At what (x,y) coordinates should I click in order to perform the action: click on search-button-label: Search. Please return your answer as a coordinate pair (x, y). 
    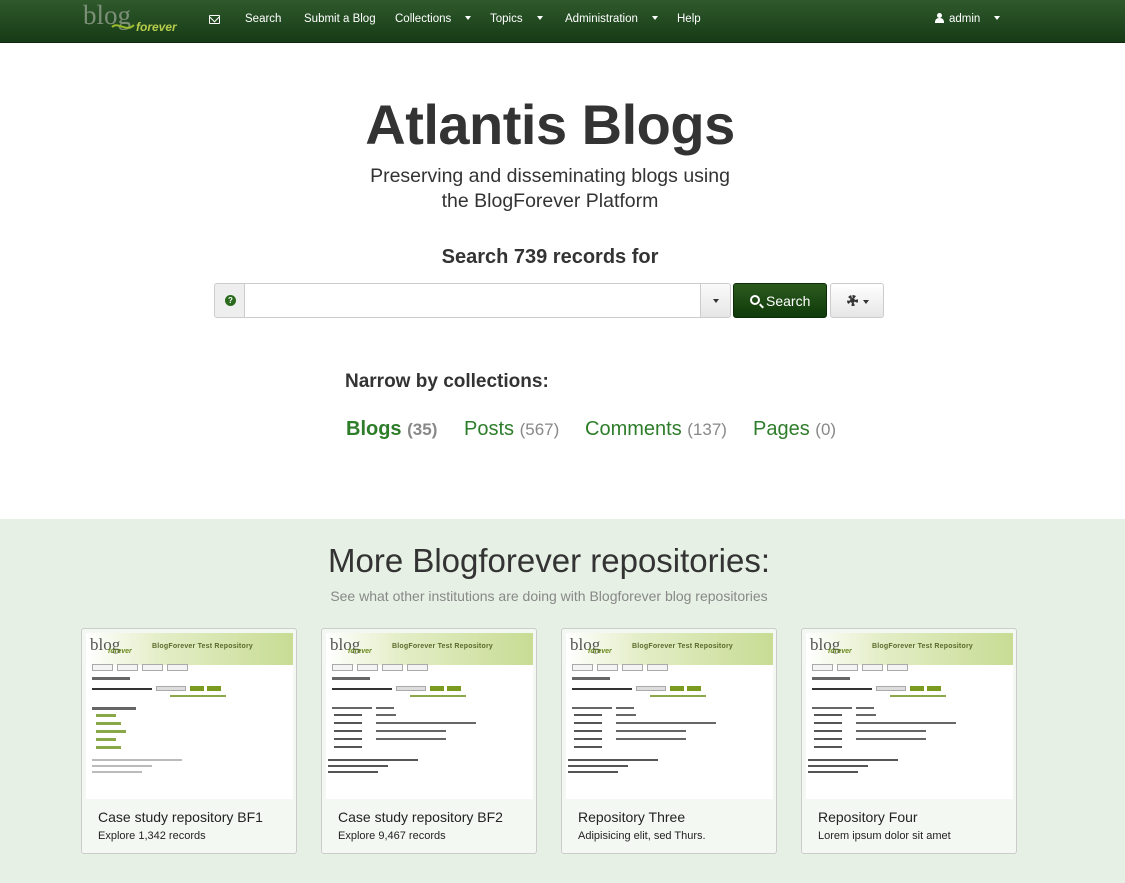
    Looking at the image, I should click on (788, 301).